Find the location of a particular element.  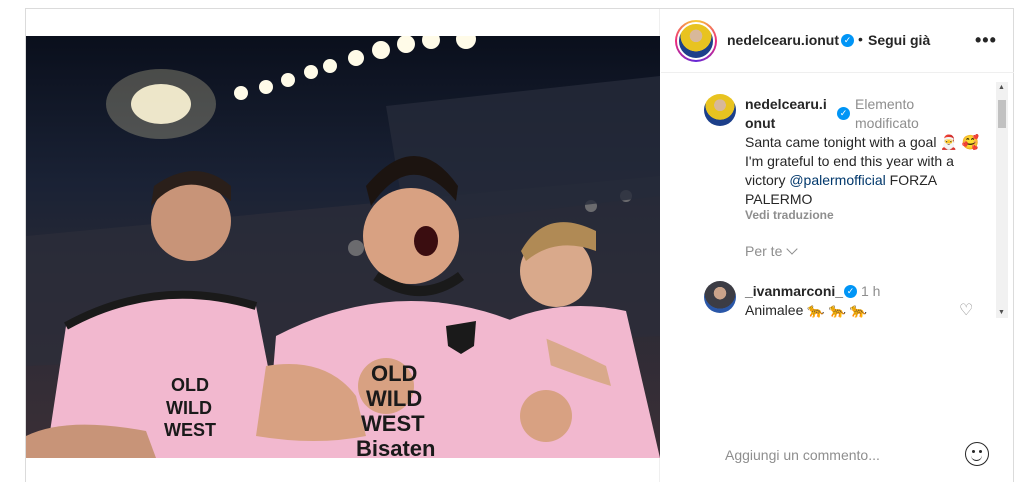

comment-avatar is located at coordinates (720, 297).